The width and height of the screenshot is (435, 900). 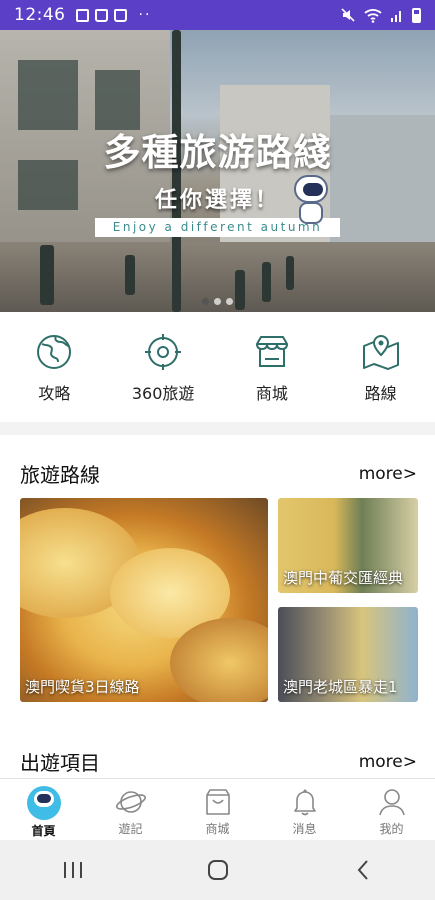 I want to click on tab-label: 我的, so click(x=391, y=829).